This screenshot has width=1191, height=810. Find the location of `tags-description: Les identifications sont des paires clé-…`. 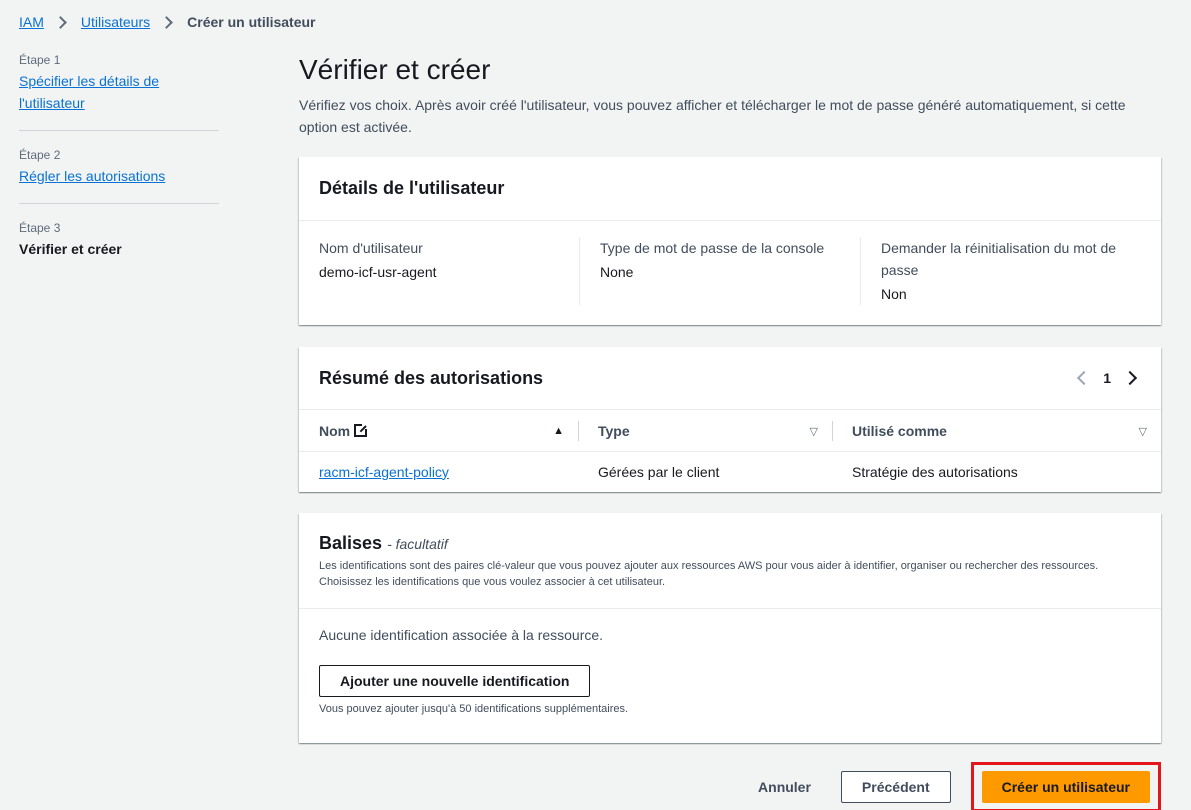

tags-description: Les identifications sont des paires clé-… is located at coordinates (709, 574).